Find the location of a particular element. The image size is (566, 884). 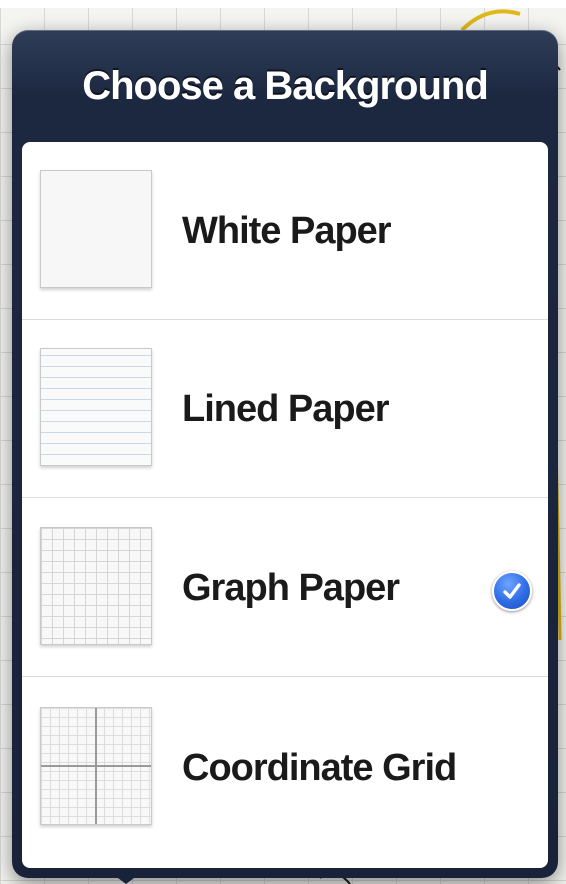

lined-paper-thumbnail is located at coordinates (96, 407).